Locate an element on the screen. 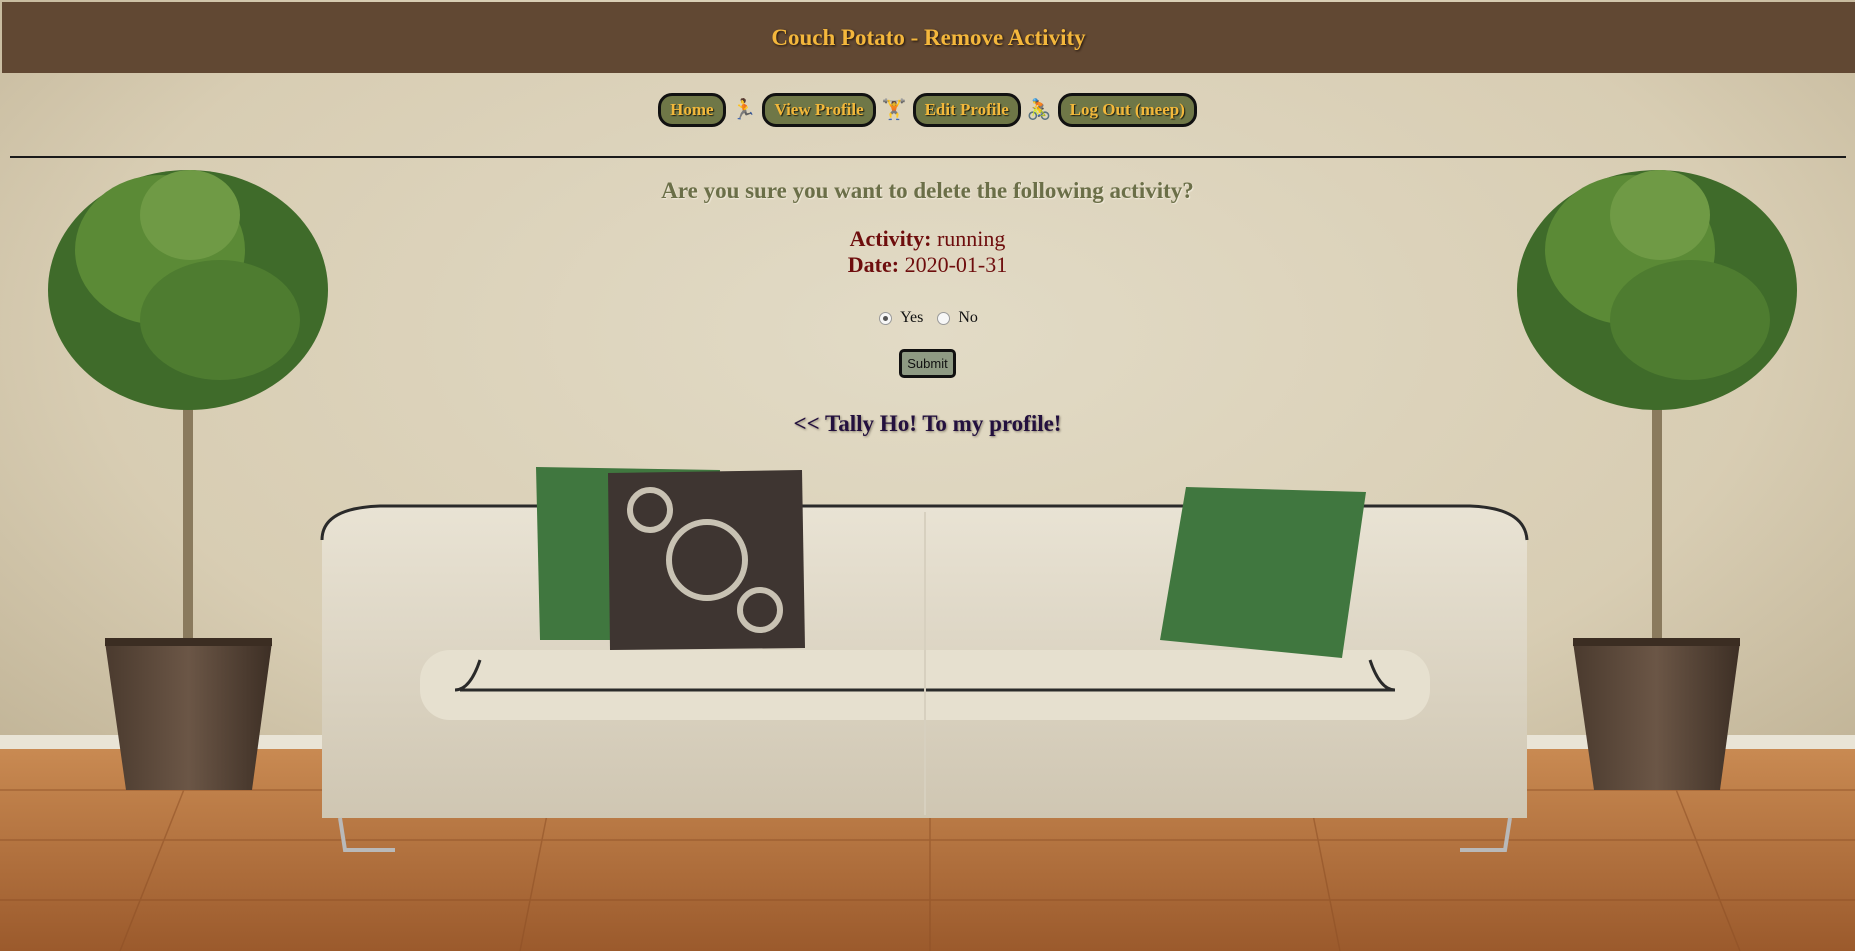  date-line: Date: 2020-01-31 is located at coordinates (927, 265).